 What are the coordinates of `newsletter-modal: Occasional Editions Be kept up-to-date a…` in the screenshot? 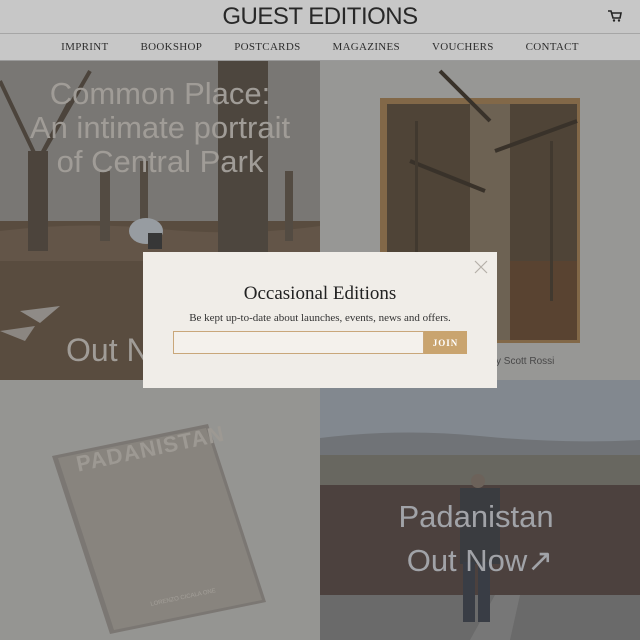 It's located at (320, 320).